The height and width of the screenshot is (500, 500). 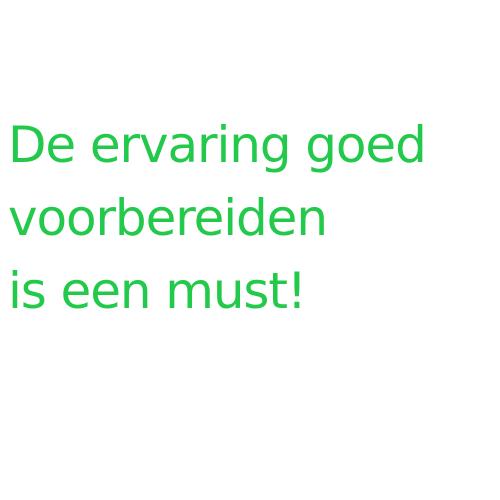 What do you see at coordinates (157, 291) in the screenshot?
I see `headline-line-3: is een must!` at bounding box center [157, 291].